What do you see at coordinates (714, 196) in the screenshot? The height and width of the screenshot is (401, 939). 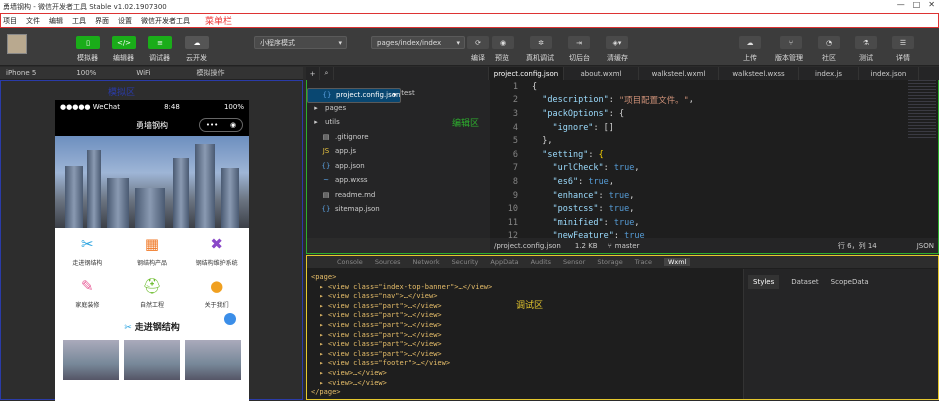 I see `code-line: 9 "enhance": true,` at bounding box center [714, 196].